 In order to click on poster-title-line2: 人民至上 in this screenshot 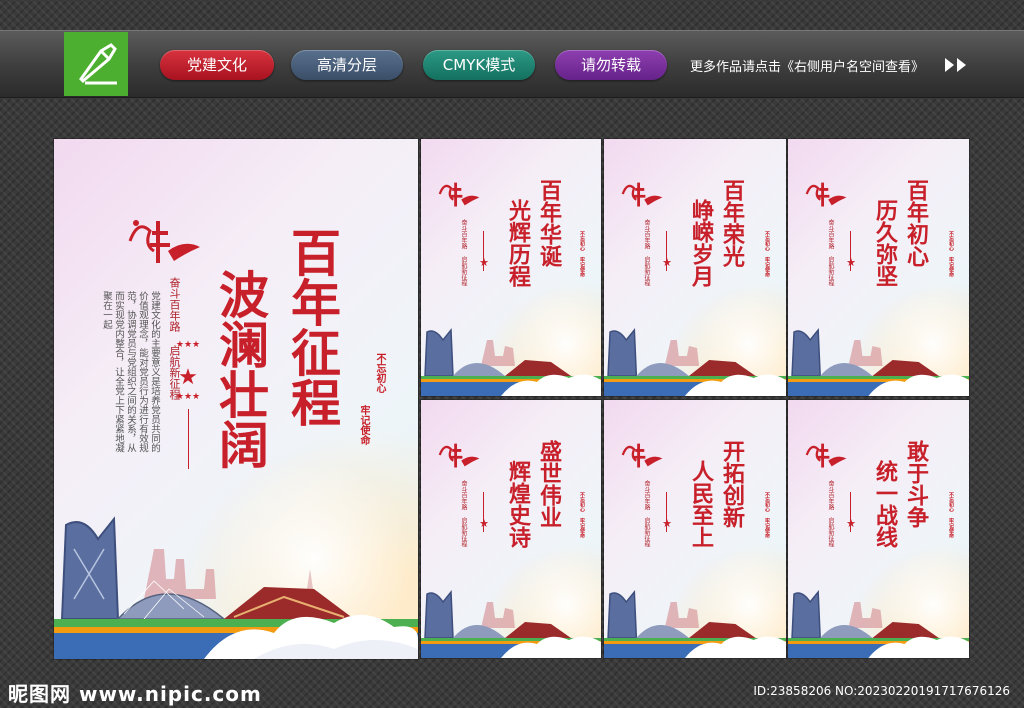, I will do `click(701, 504)`.